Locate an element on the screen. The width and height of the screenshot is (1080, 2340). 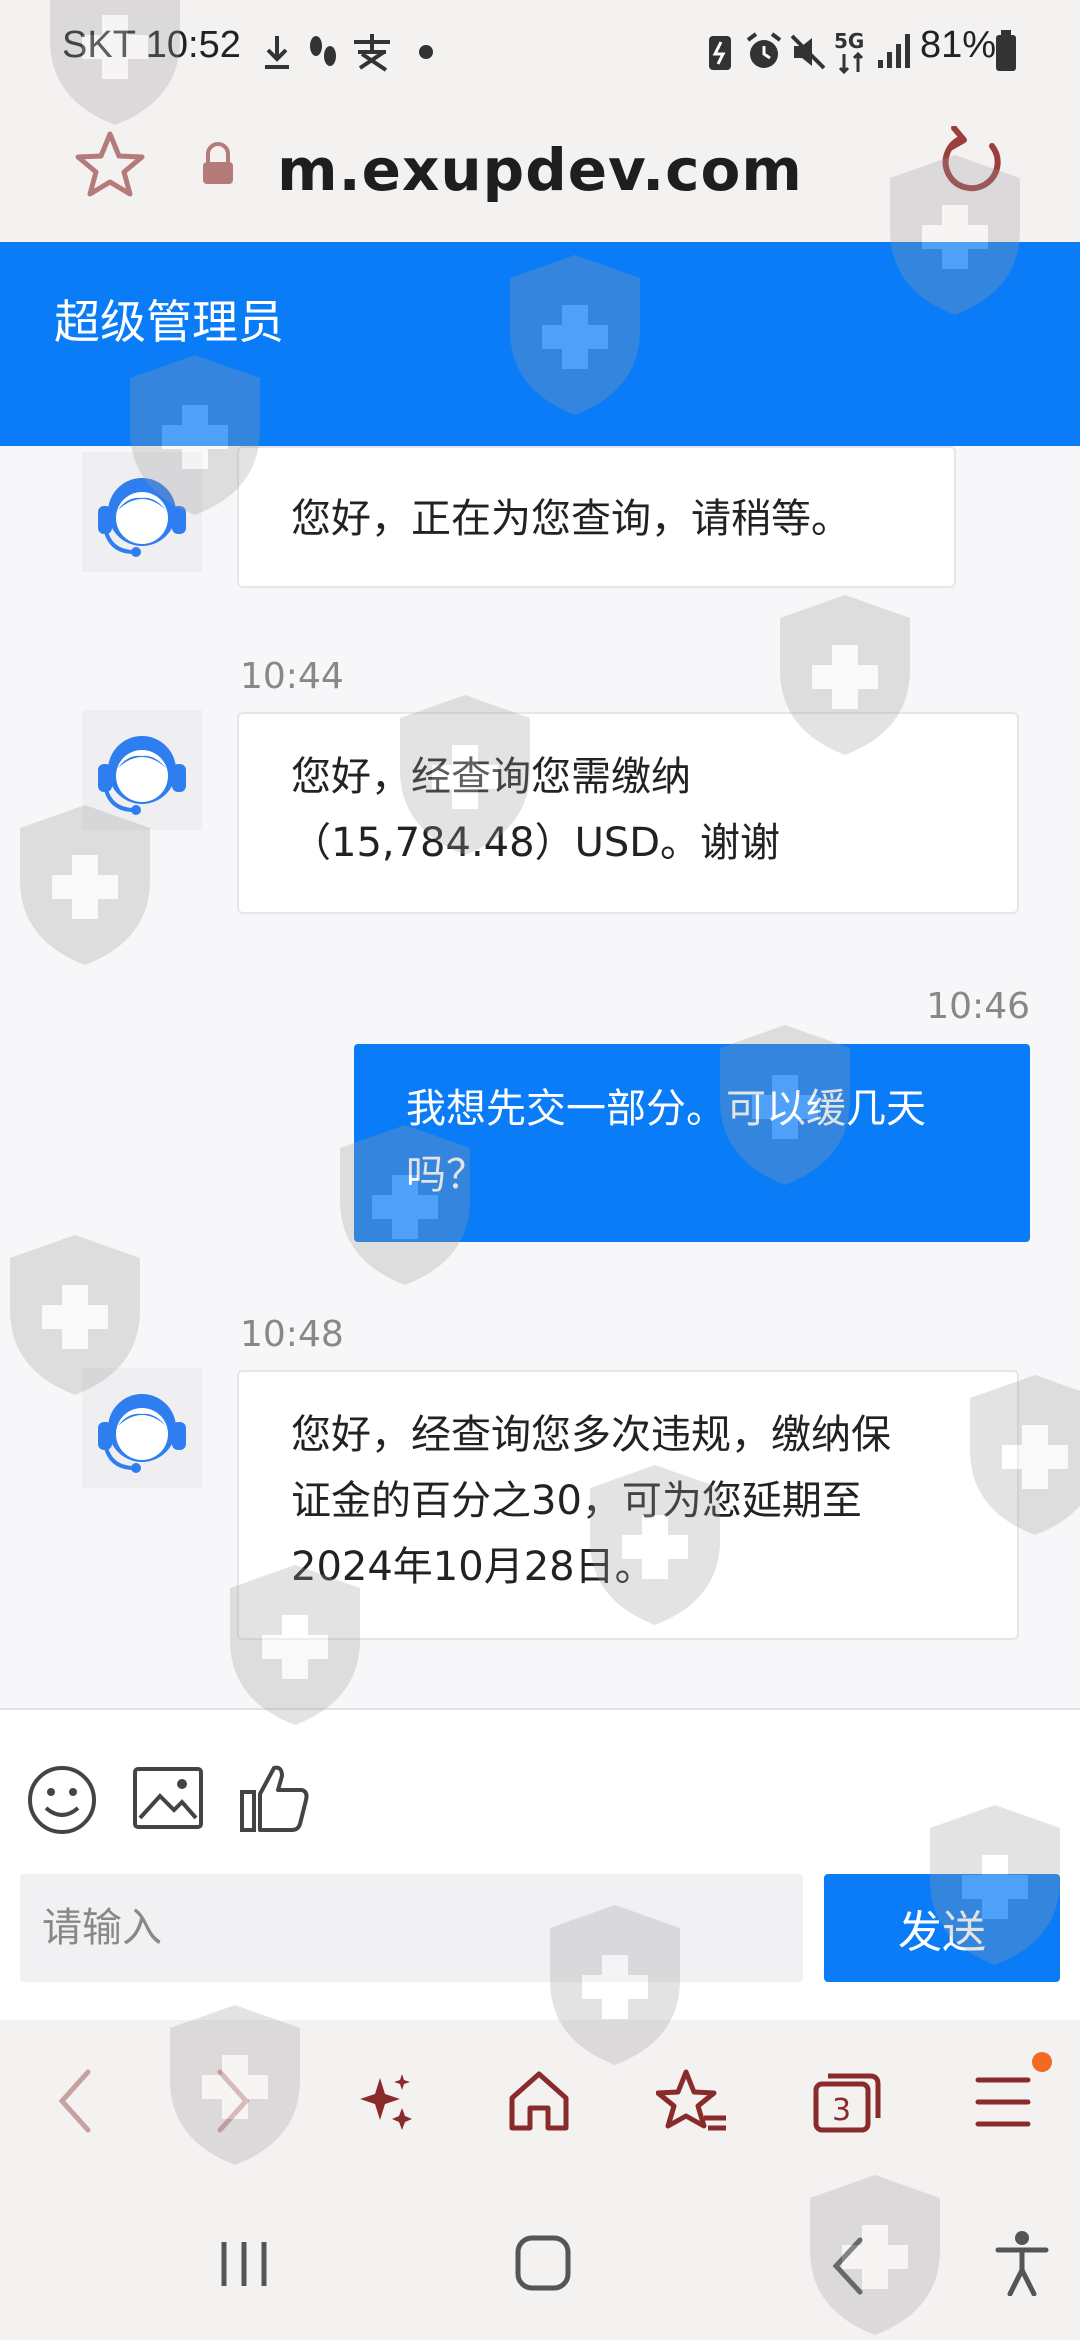
message-line: 您好，经查询您多次违规，缴纳保 is located at coordinates (591, 1435).